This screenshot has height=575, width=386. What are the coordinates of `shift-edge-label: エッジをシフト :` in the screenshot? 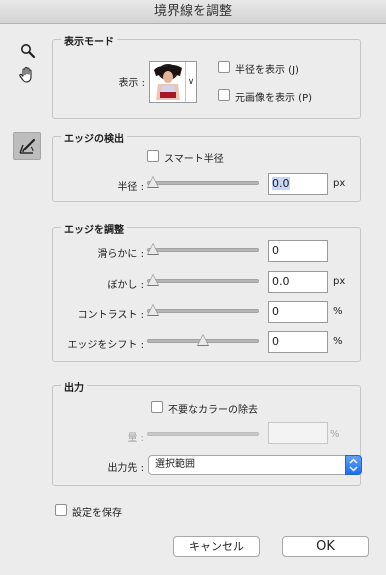 It's located at (105, 345).